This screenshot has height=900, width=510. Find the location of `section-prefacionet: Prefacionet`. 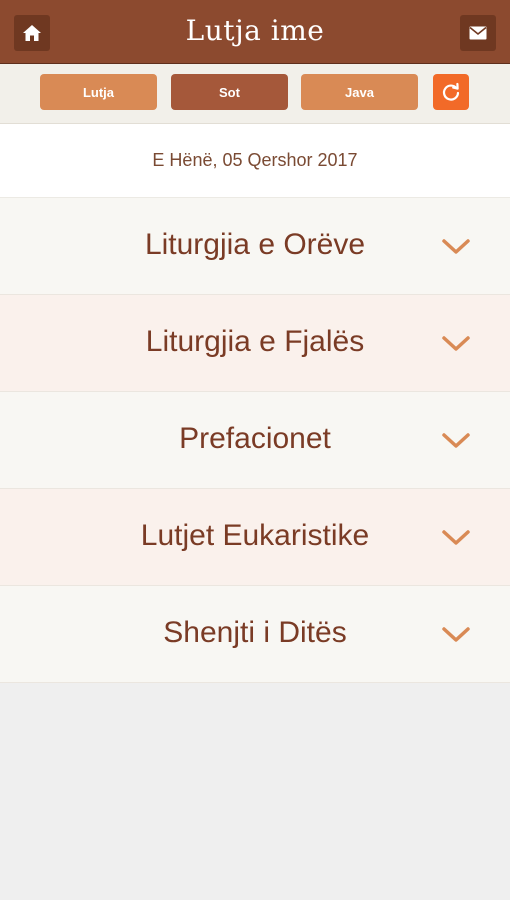

section-prefacionet: Prefacionet is located at coordinates (255, 440).